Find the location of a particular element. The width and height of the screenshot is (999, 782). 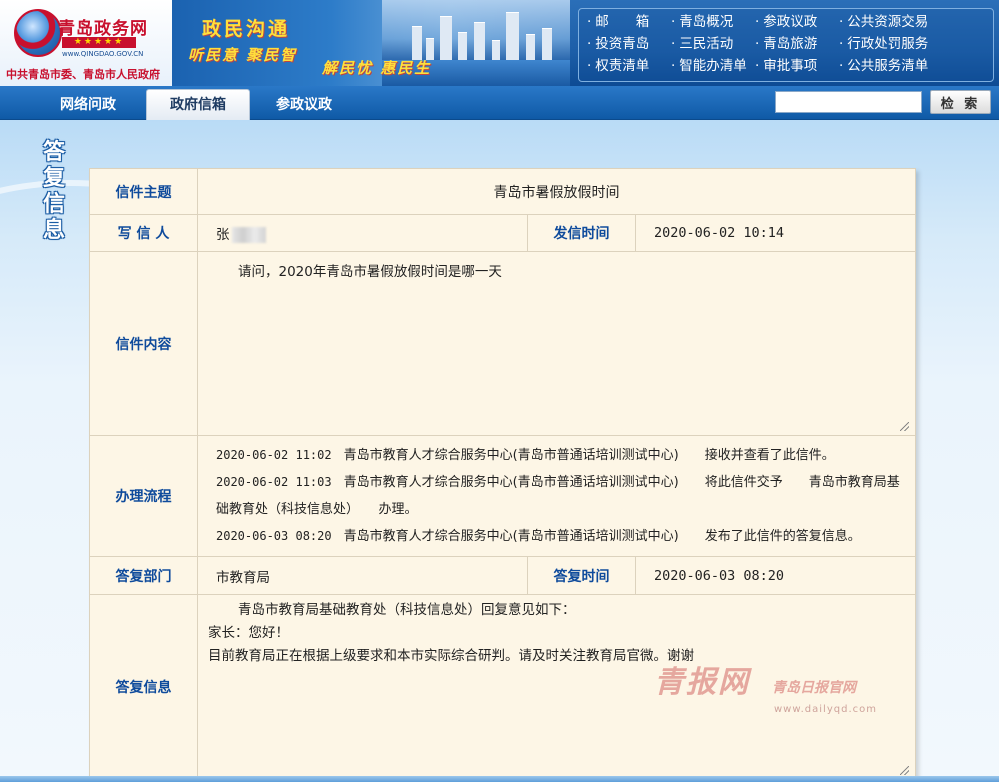

nav-link-invest: 投资青岛 is located at coordinates (629, 44).